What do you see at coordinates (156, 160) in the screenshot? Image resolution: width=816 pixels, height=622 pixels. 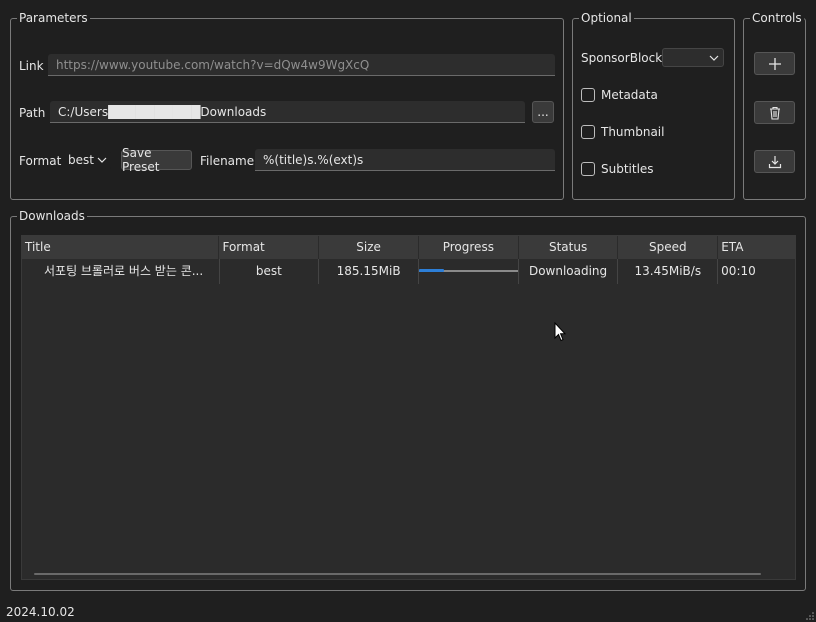 I see `save-preset-button: Save Preset` at bounding box center [156, 160].